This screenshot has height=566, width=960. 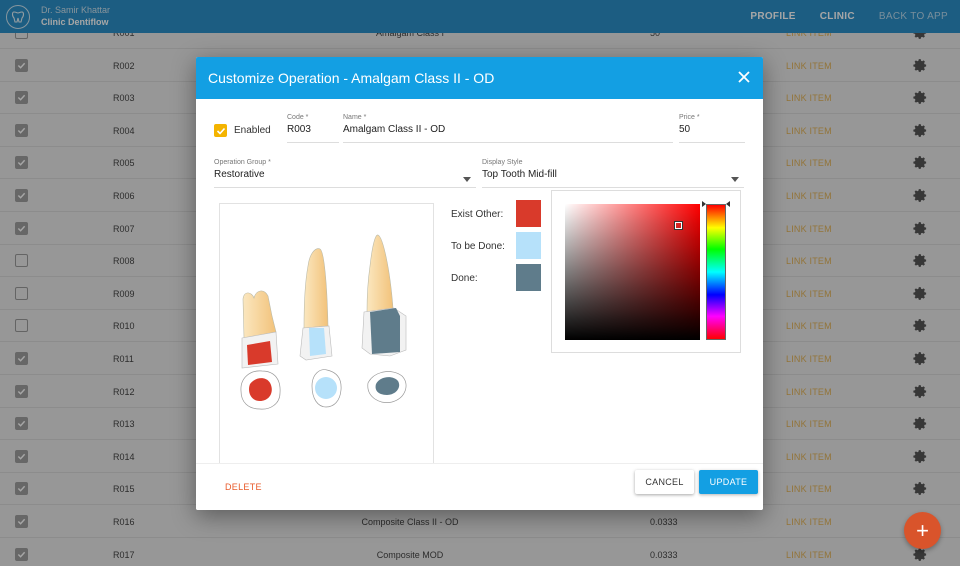 I want to click on color-picker, so click(x=646, y=271).